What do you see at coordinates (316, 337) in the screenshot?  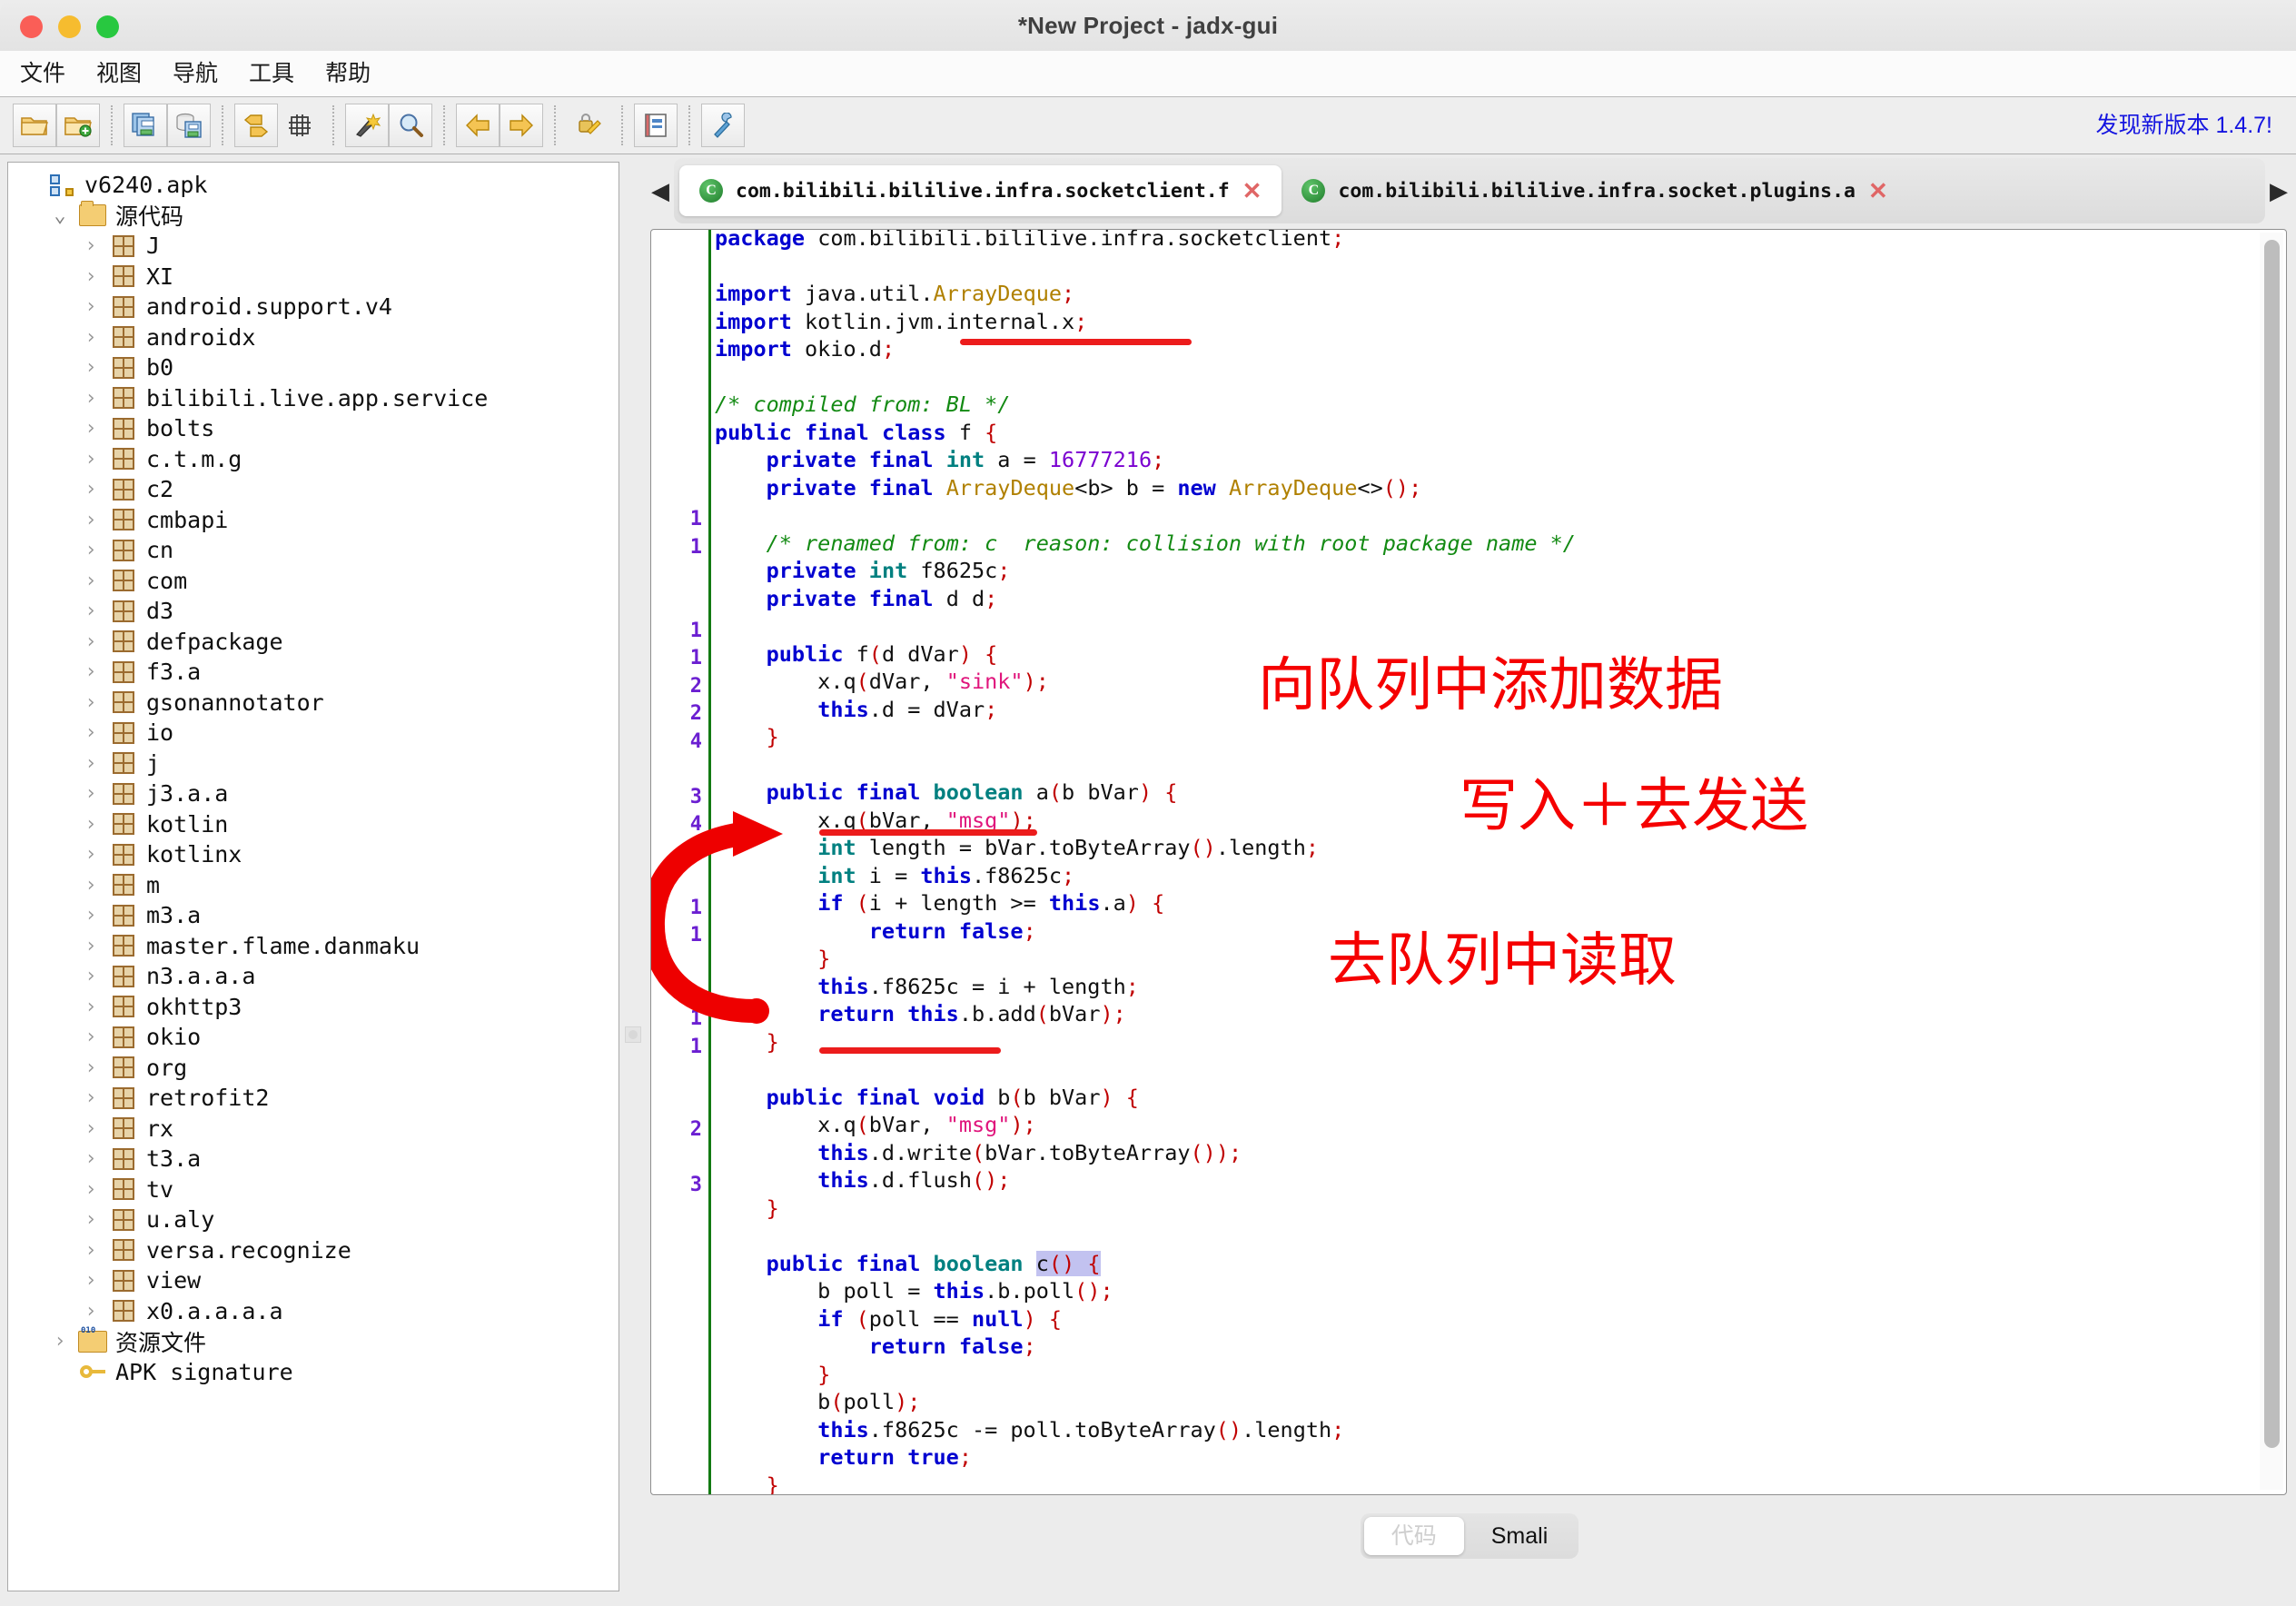 I see `tree-node: › androidx` at bounding box center [316, 337].